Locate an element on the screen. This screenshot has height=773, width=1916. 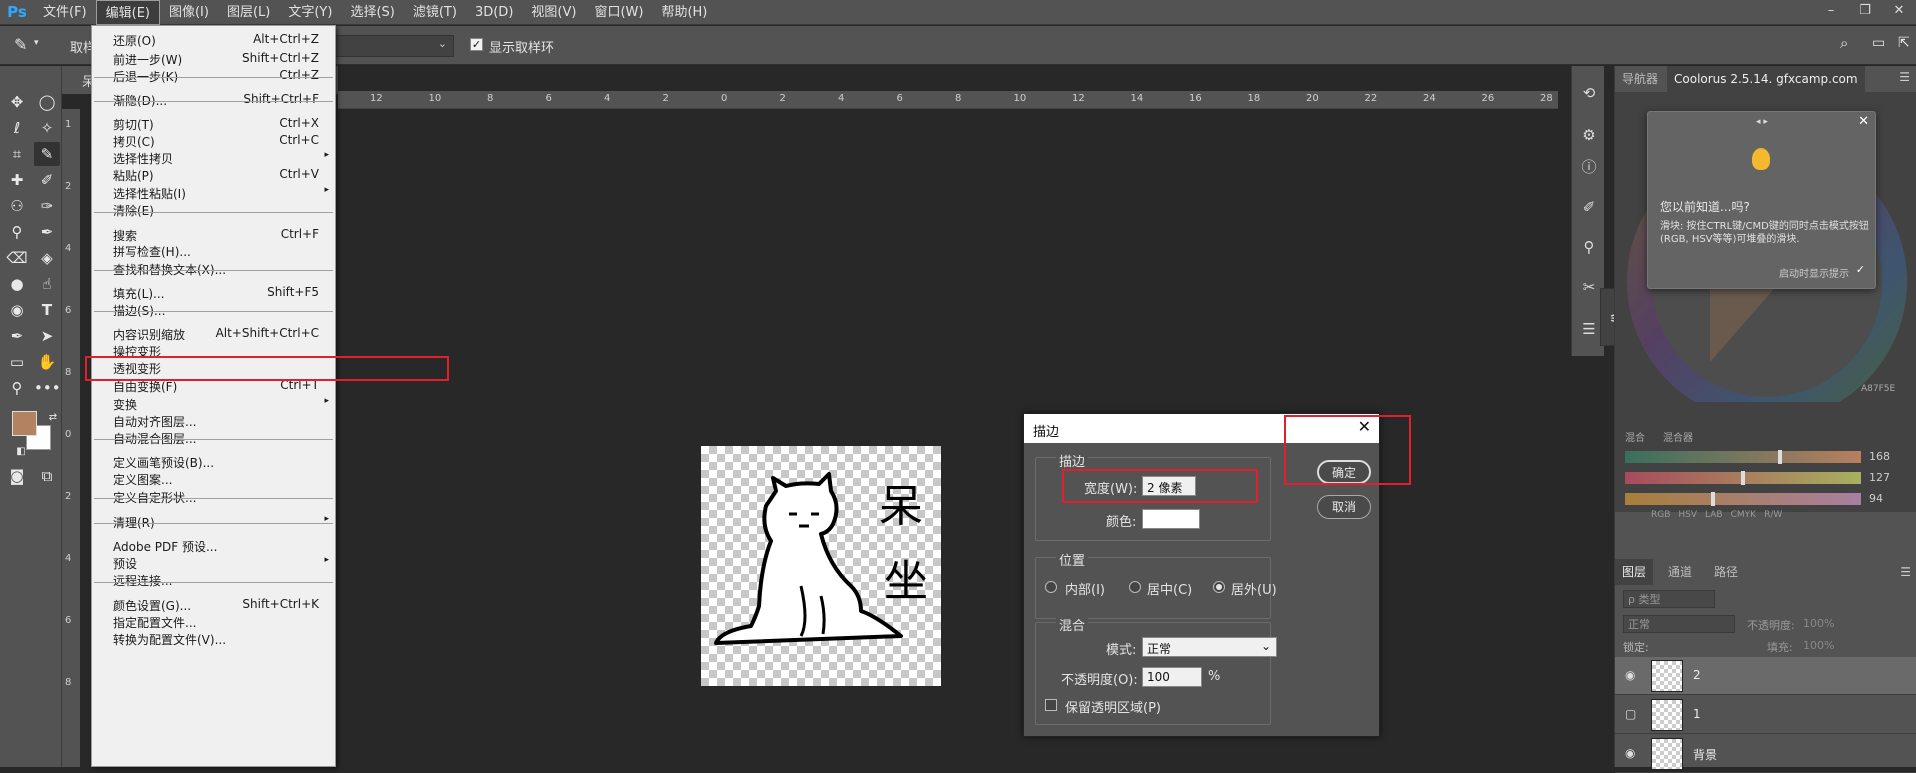
zoom-tool-icon: ⚲ is located at coordinates (17, 388).